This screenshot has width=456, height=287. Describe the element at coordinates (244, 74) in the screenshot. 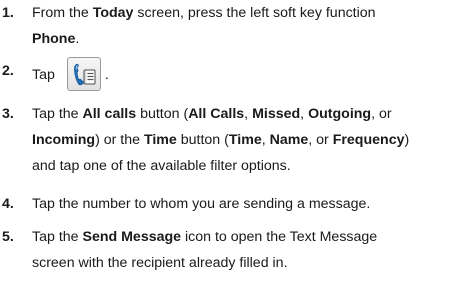

I see `step-text: Tap .` at that location.